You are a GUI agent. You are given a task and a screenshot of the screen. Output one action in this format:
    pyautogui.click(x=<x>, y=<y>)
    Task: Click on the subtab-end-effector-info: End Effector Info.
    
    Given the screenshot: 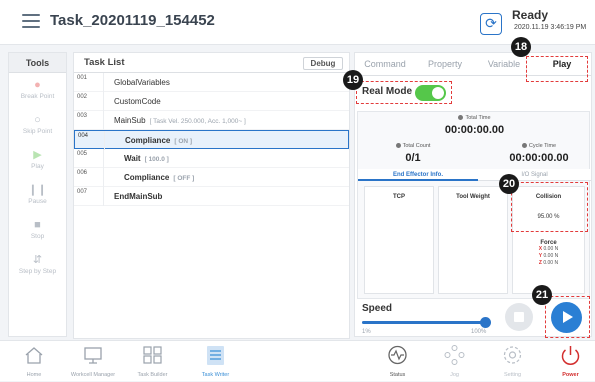 What is the action you would take?
    pyautogui.click(x=418, y=175)
    